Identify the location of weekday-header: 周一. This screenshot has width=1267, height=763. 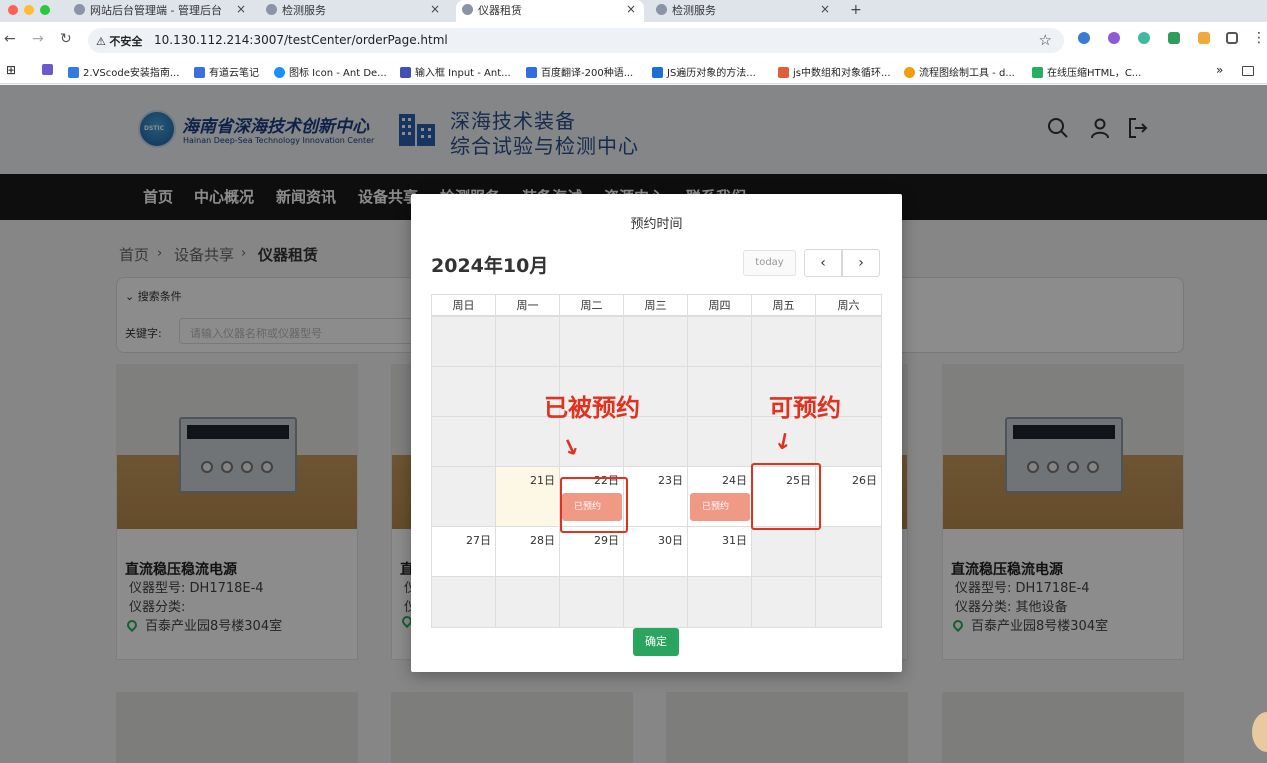
(527, 305).